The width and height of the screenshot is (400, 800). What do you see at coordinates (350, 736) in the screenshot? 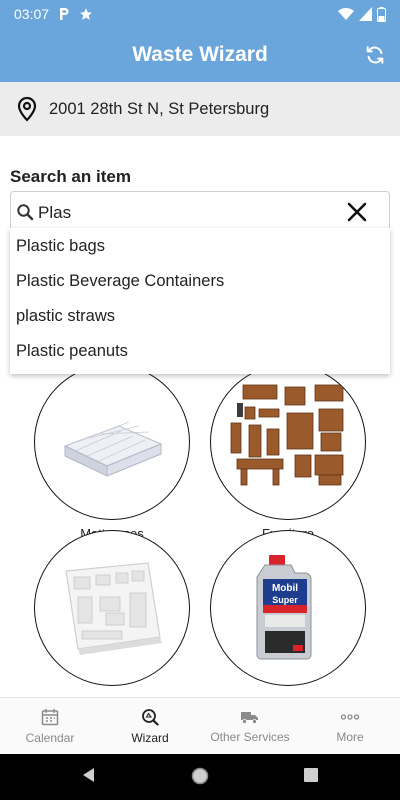
I see `tab-more-label: More` at bounding box center [350, 736].